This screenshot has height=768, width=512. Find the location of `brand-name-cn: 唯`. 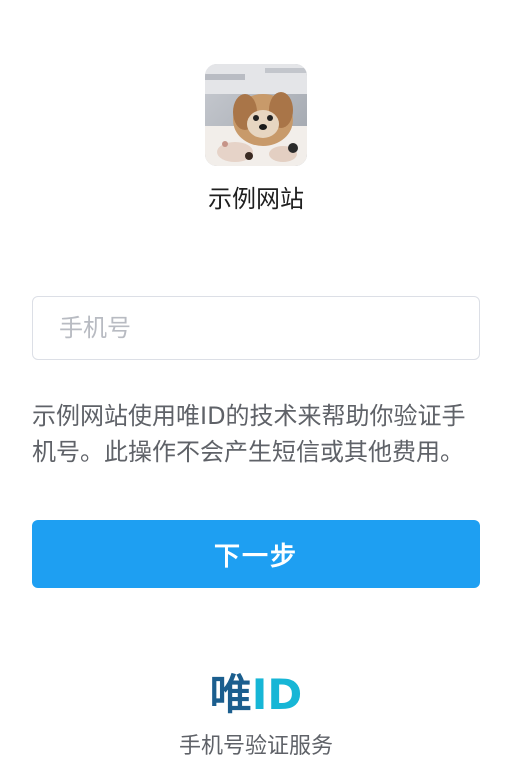

brand-name-cn: 唯 is located at coordinates (230, 694).